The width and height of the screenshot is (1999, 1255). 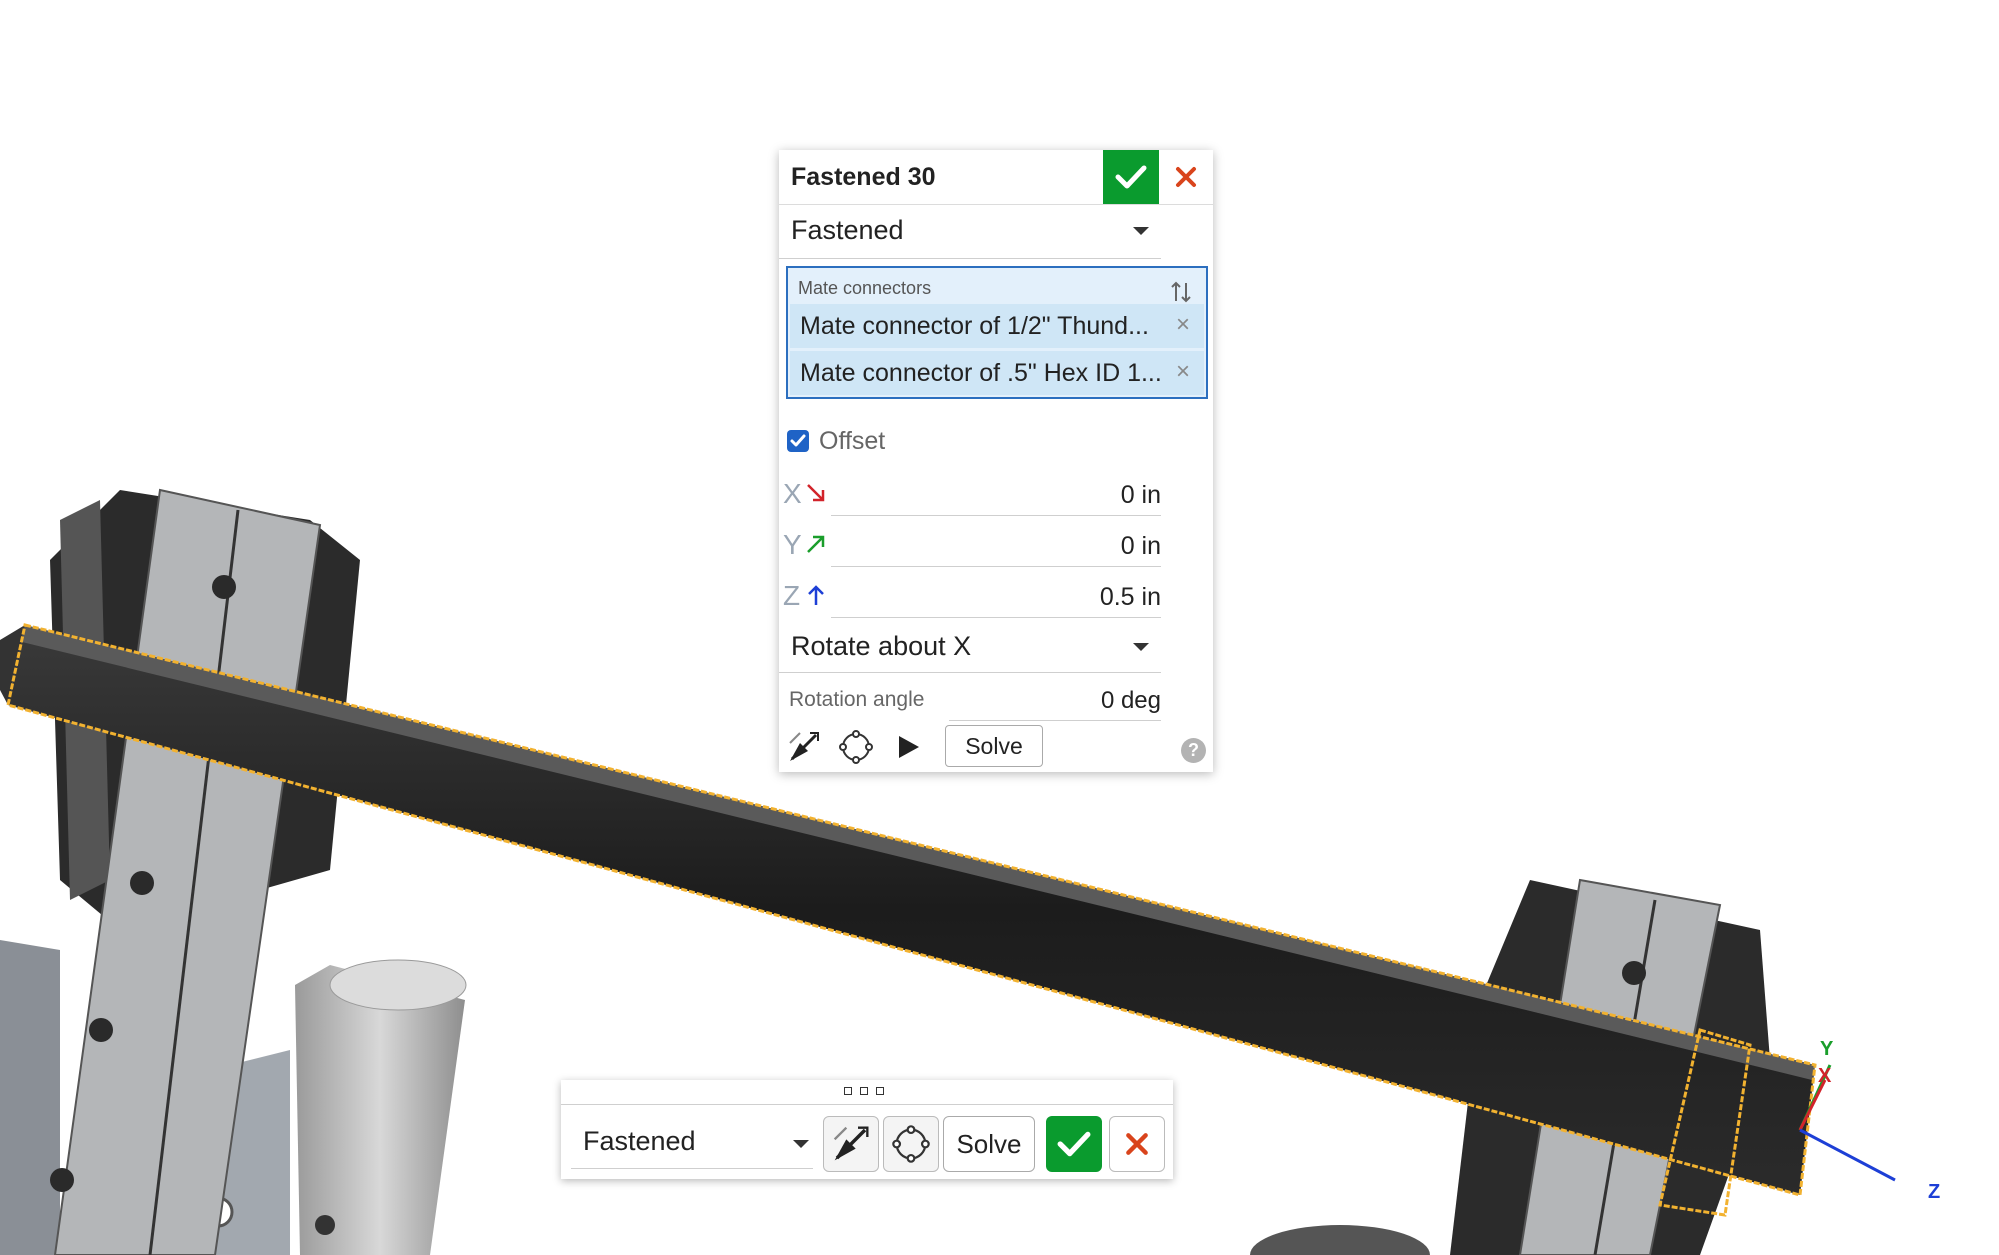 What do you see at coordinates (792, 493) in the screenshot?
I see `x-axis-letter: X` at bounding box center [792, 493].